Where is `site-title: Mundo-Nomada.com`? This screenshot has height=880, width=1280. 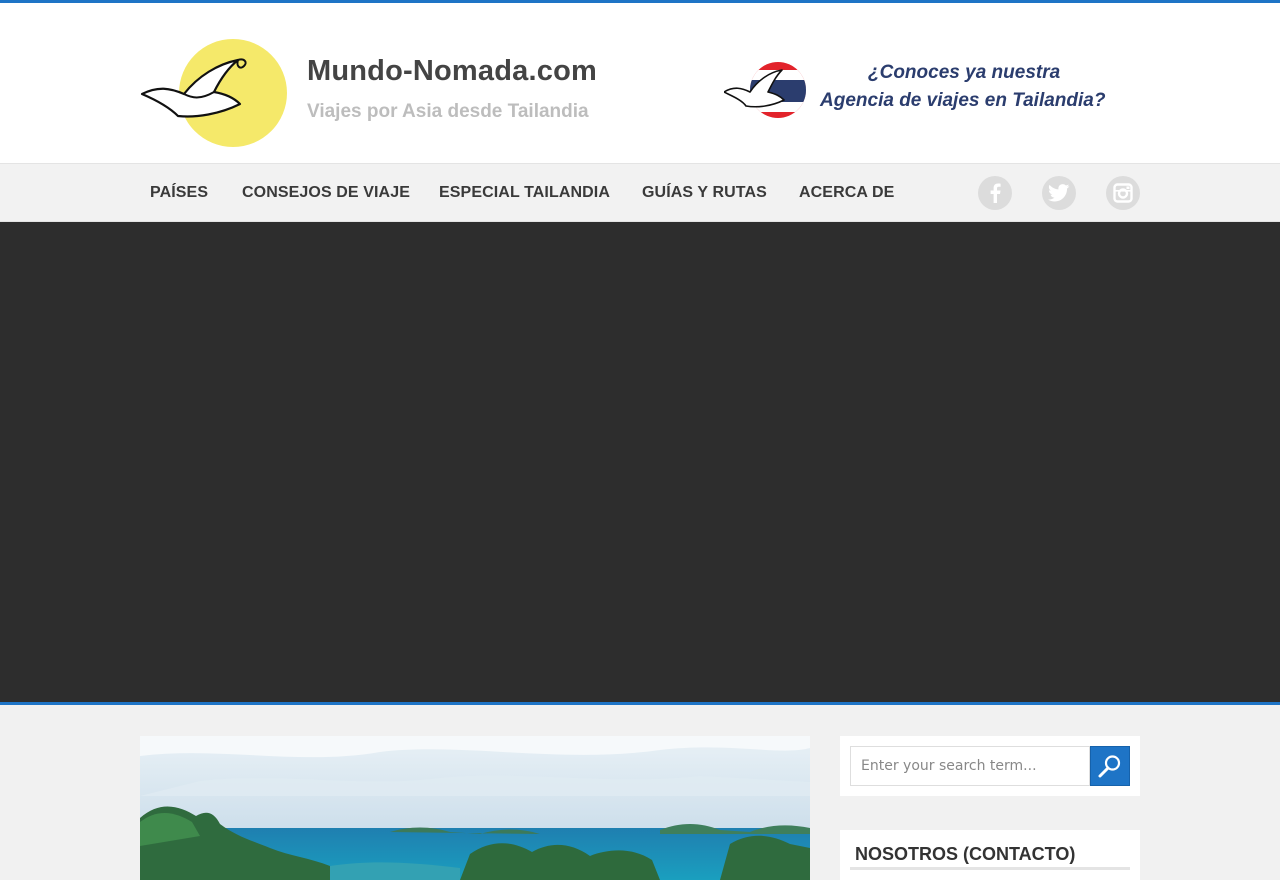 site-title: Mundo-Nomada.com is located at coordinates (452, 71).